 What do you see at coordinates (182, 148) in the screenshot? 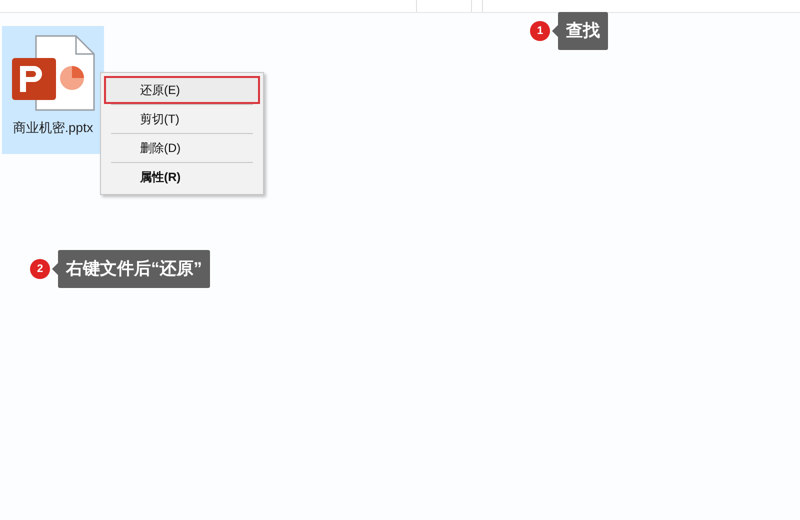
I see `menu-item: 删除(D)` at bounding box center [182, 148].